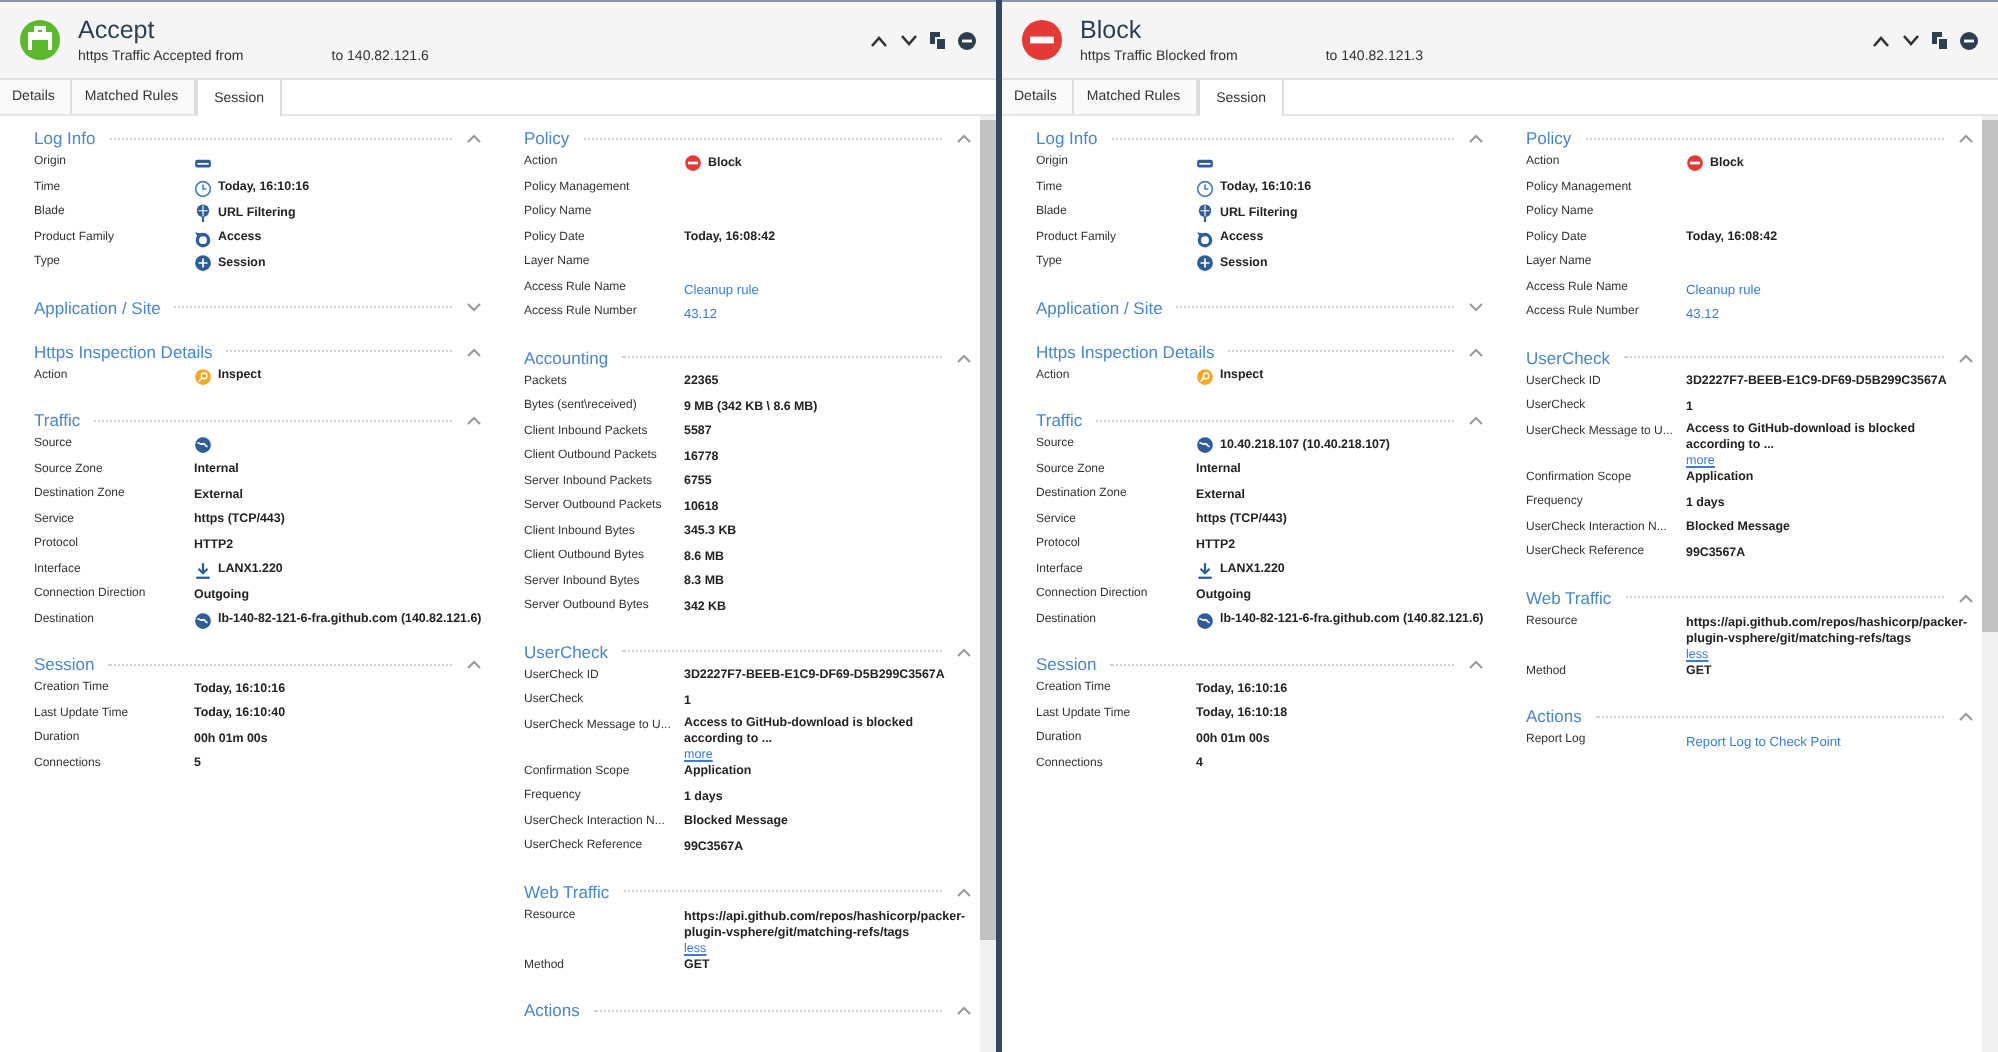  What do you see at coordinates (117, 30) in the screenshot?
I see `log-title: Accept` at bounding box center [117, 30].